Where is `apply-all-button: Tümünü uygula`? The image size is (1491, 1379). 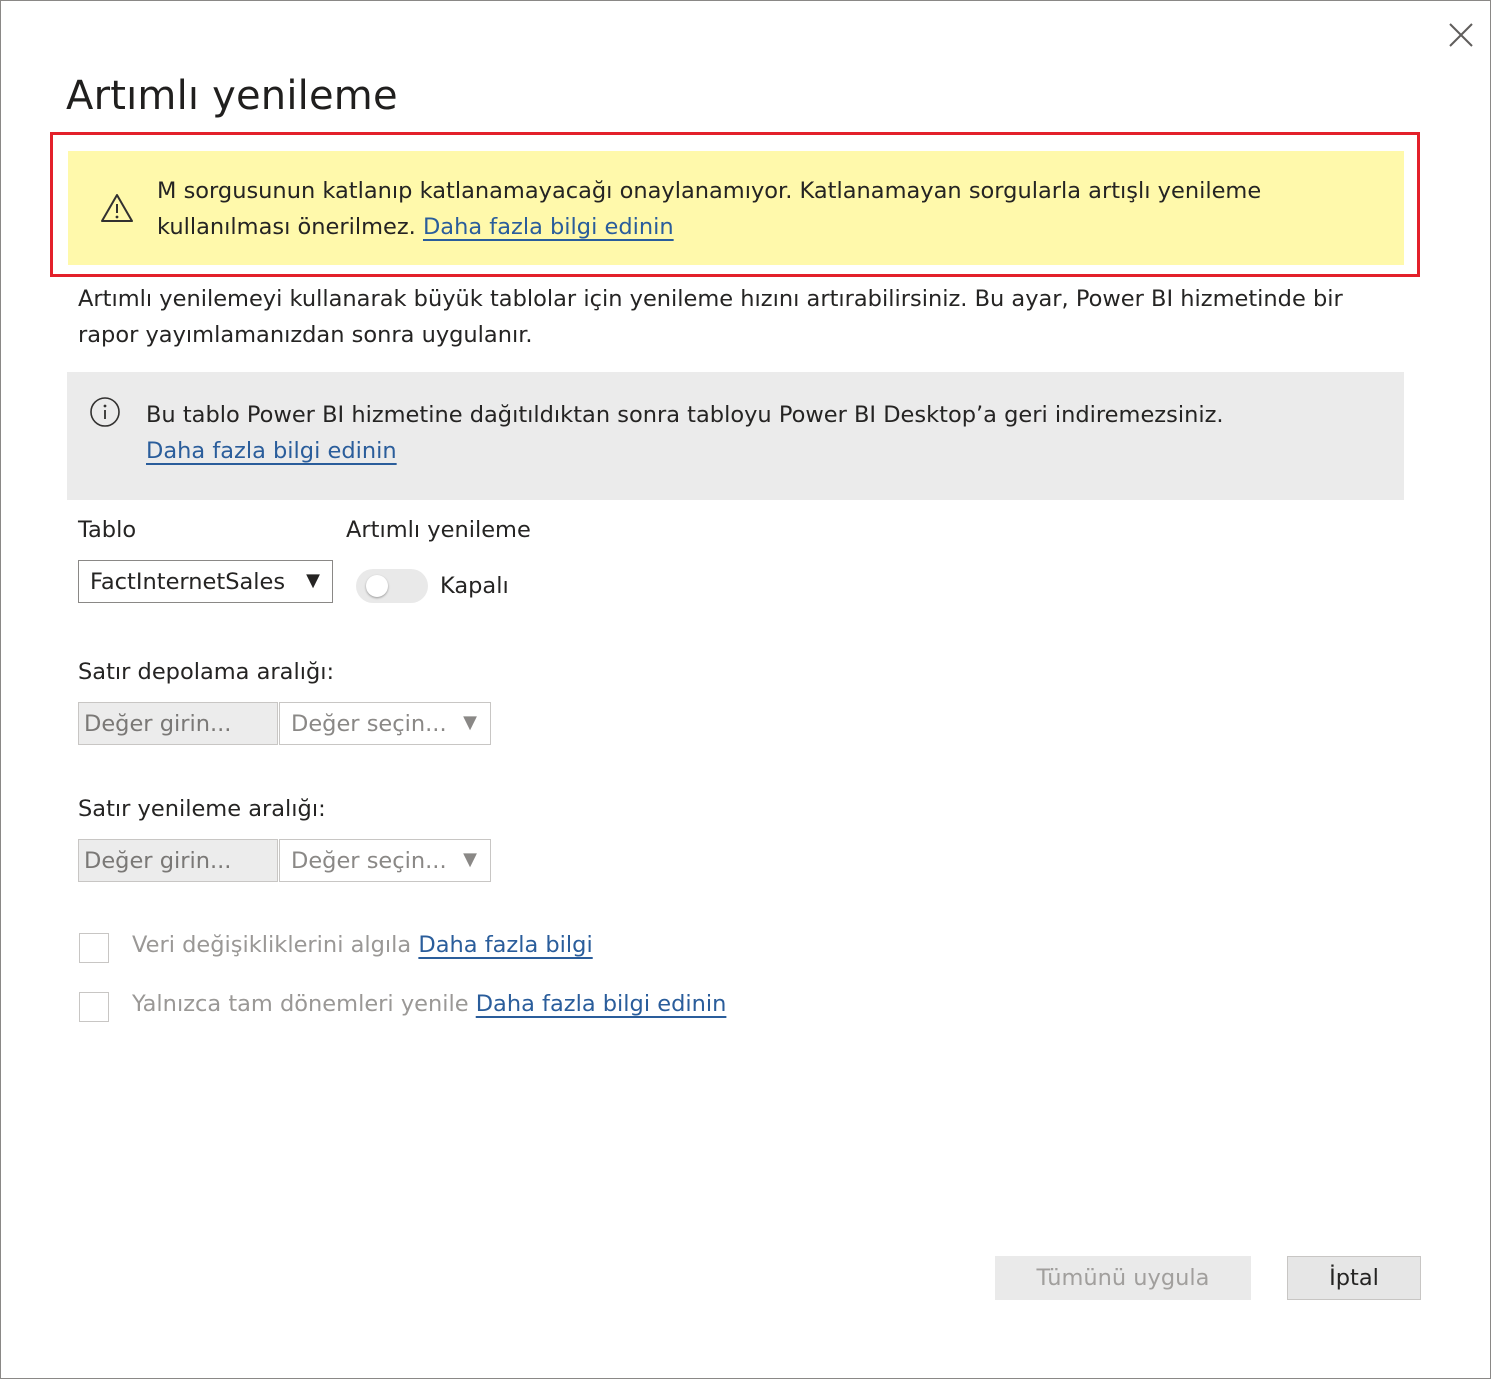
apply-all-button: Tümünü uygula is located at coordinates (1123, 1278).